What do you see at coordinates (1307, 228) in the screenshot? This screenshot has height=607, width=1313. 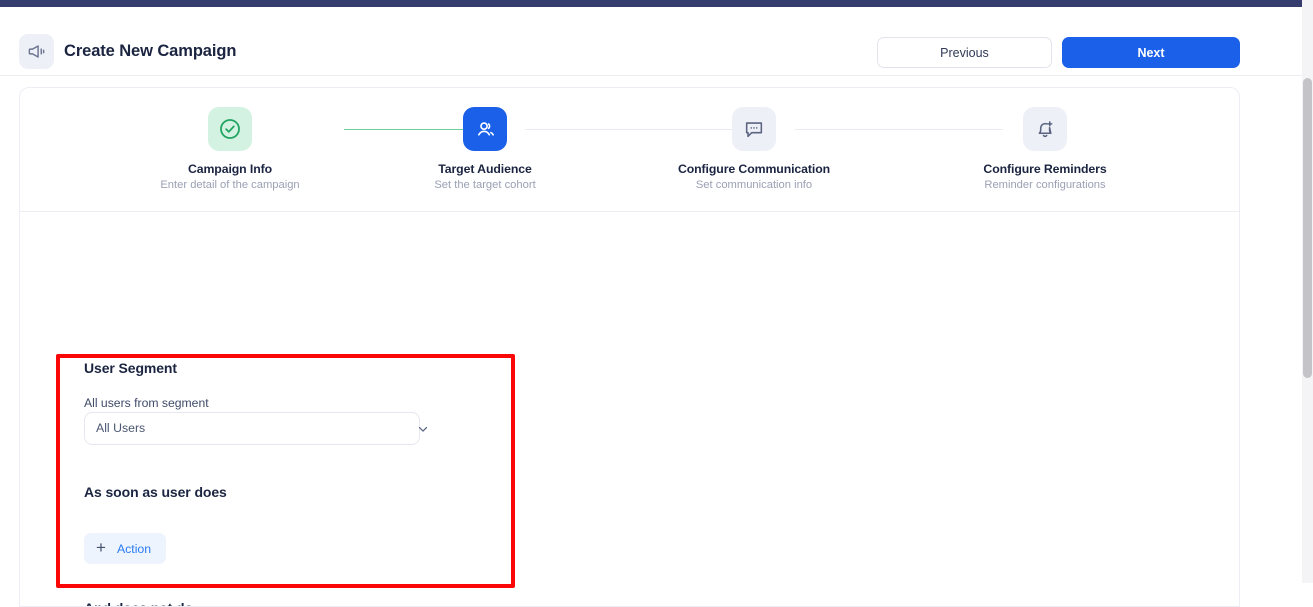 I see `page-scrollbar-thumb` at bounding box center [1307, 228].